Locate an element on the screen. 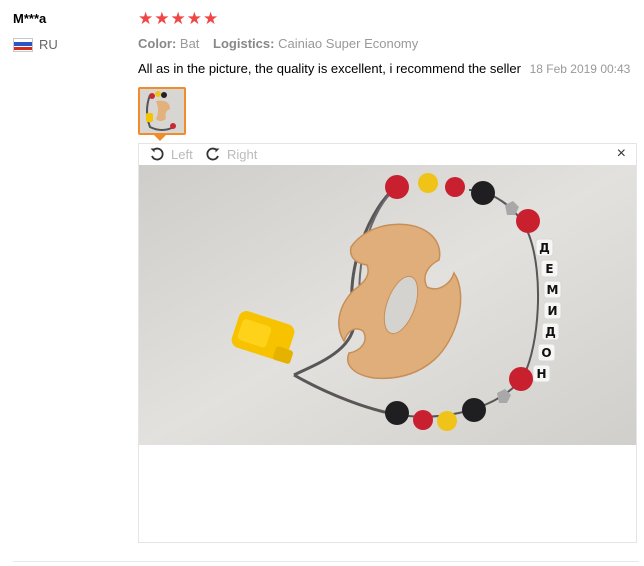 The height and width of the screenshot is (566, 644). thumbnail-pointer is located at coordinates (160, 138).